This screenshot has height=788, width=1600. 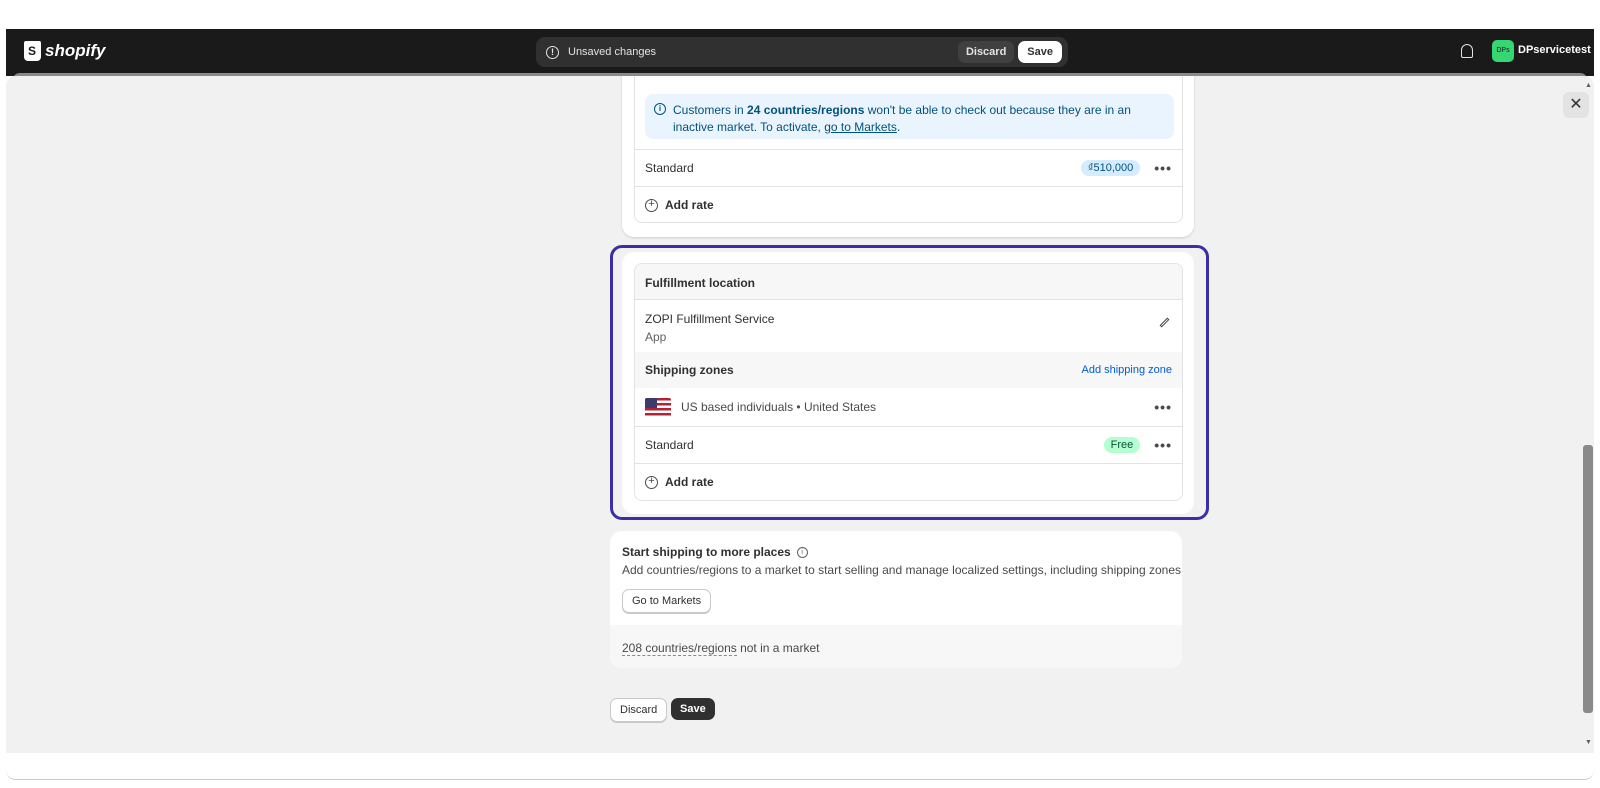 What do you see at coordinates (1588, 85) in the screenshot?
I see `scroll-up-arrow-icon: ▲` at bounding box center [1588, 85].